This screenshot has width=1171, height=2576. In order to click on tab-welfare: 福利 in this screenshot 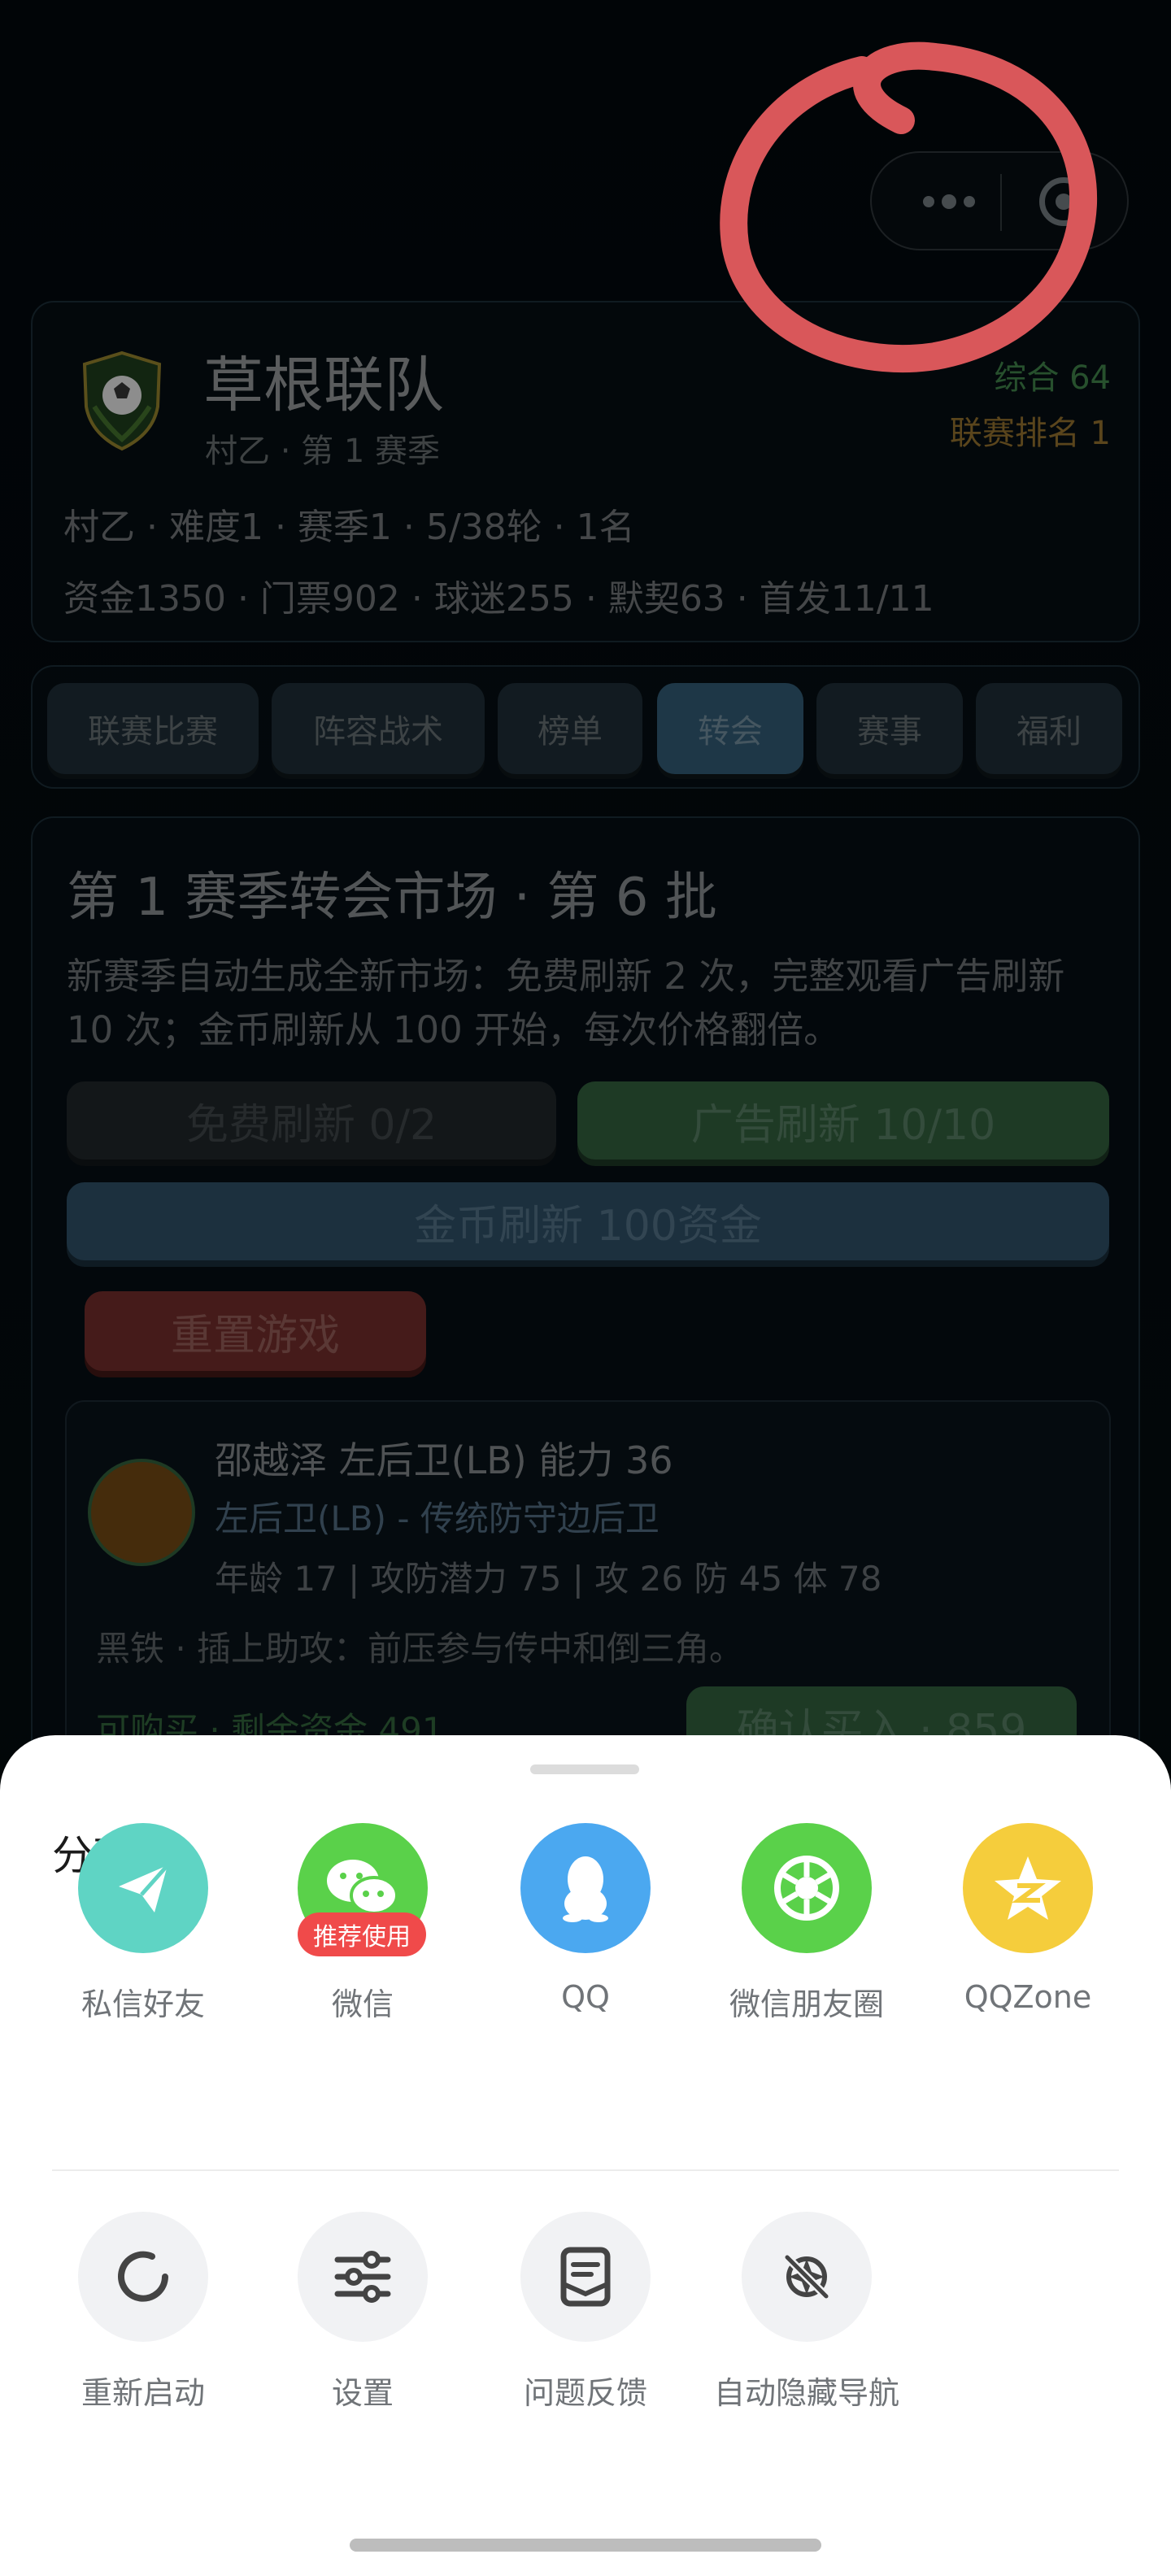, I will do `click(1049, 729)`.